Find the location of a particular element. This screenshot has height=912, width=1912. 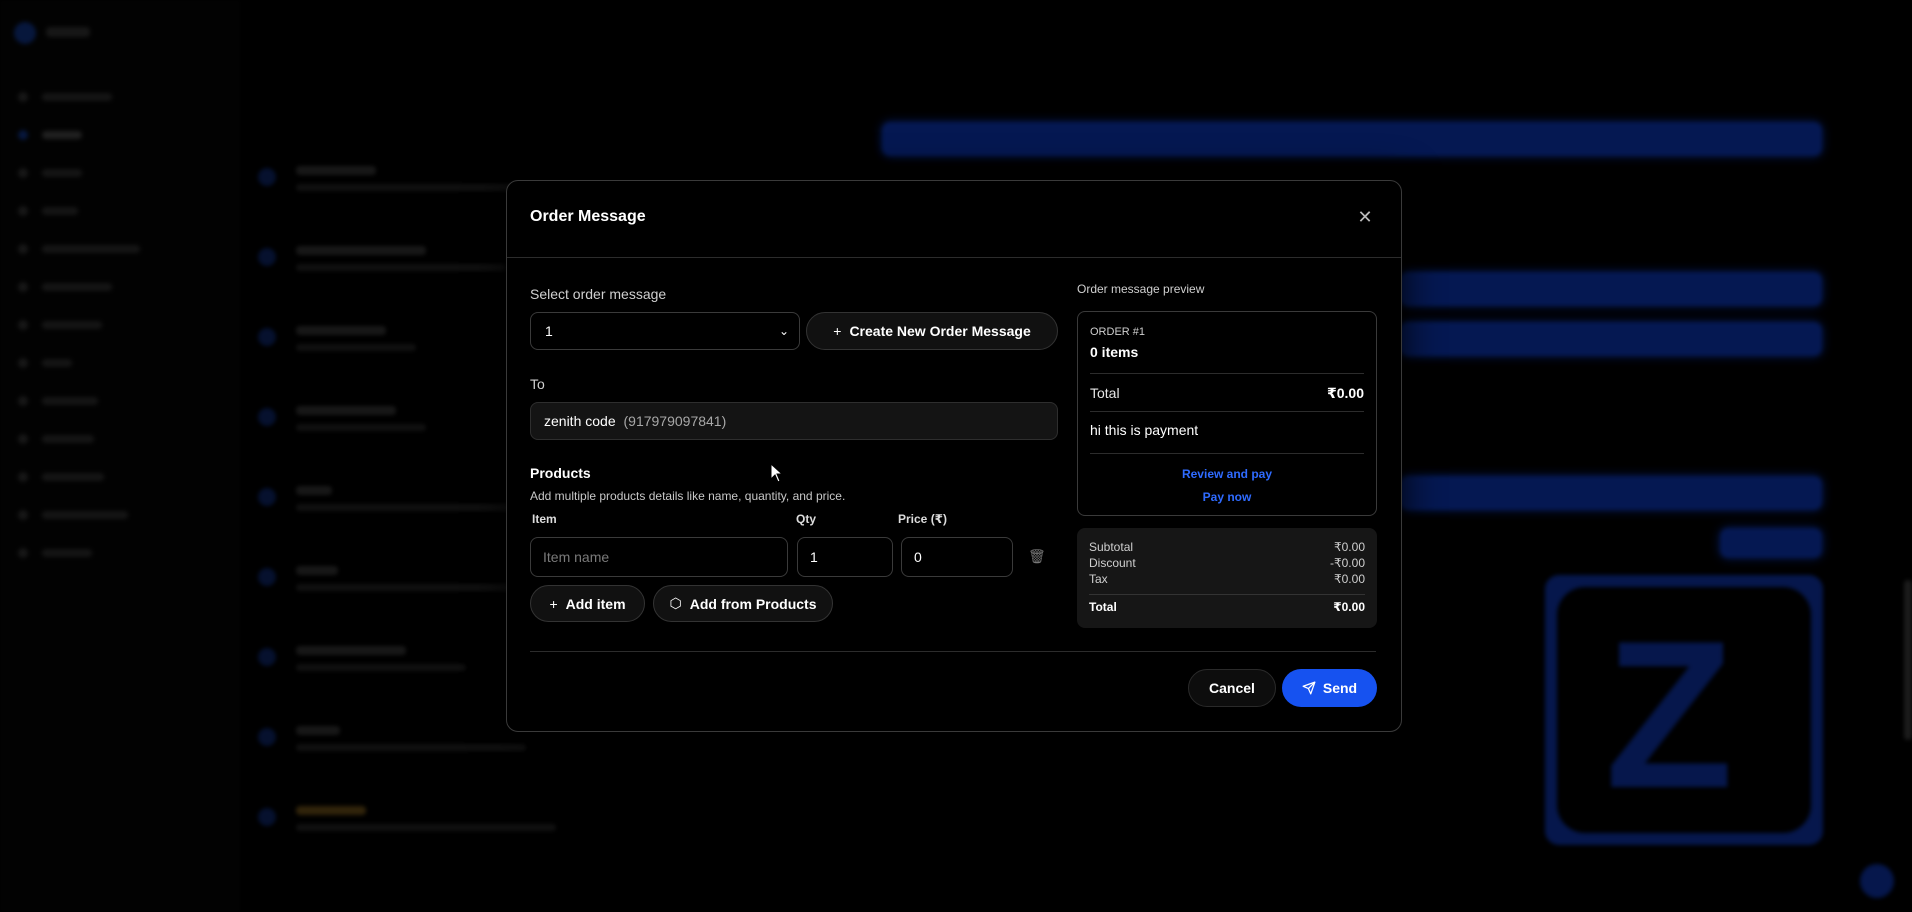

app-name-placeholder is located at coordinates (68, 32).